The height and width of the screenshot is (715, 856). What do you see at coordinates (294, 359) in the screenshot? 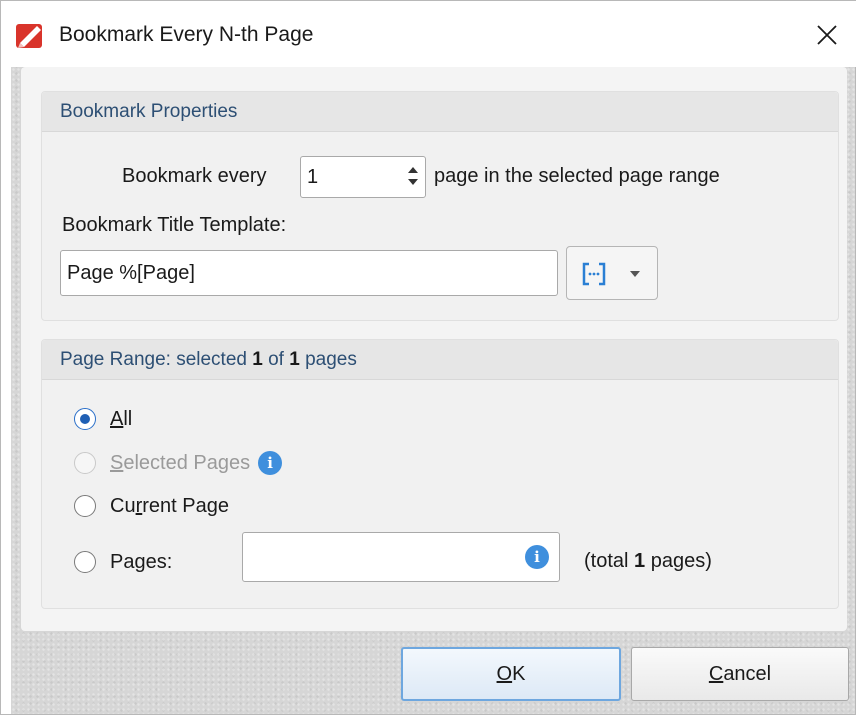
I see `total-count: 1` at bounding box center [294, 359].